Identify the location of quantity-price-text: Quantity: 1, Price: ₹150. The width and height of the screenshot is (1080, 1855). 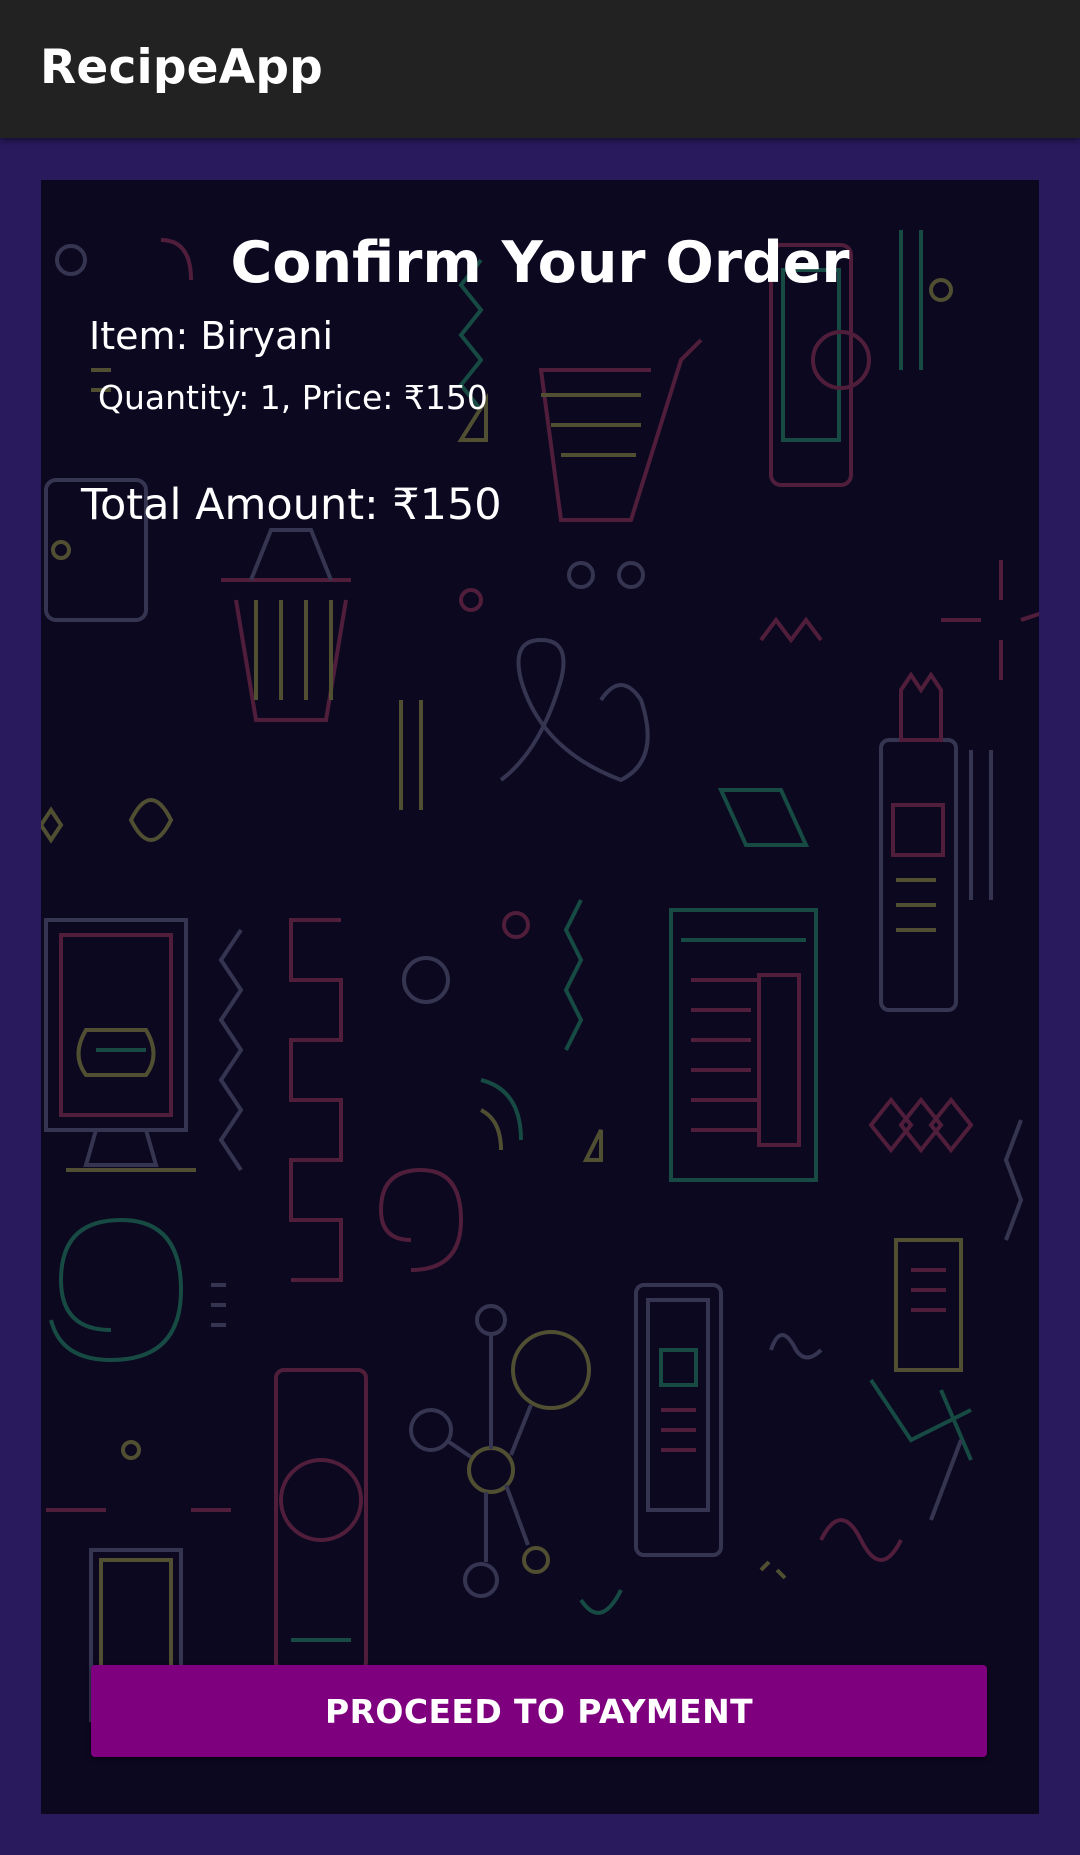
(293, 397).